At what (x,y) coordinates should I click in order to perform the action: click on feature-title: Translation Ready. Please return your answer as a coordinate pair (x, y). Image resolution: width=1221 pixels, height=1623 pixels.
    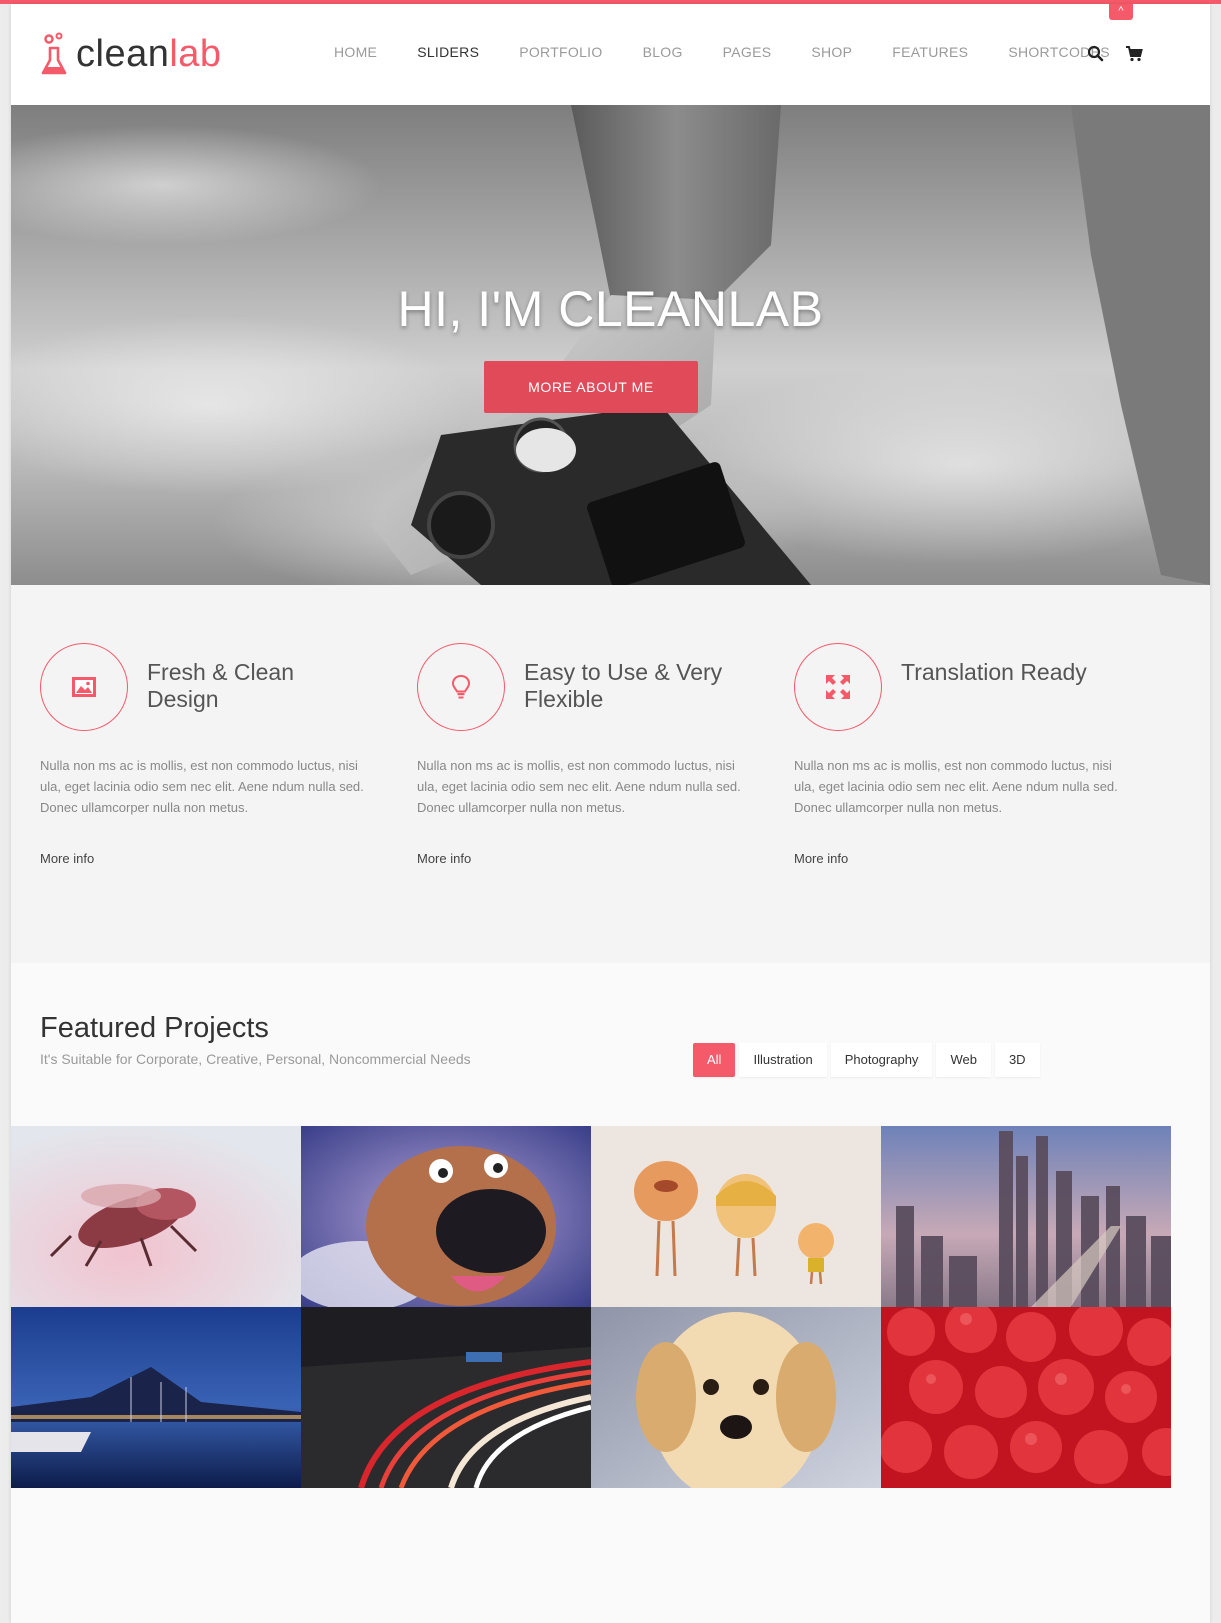
    Looking at the image, I should click on (994, 672).